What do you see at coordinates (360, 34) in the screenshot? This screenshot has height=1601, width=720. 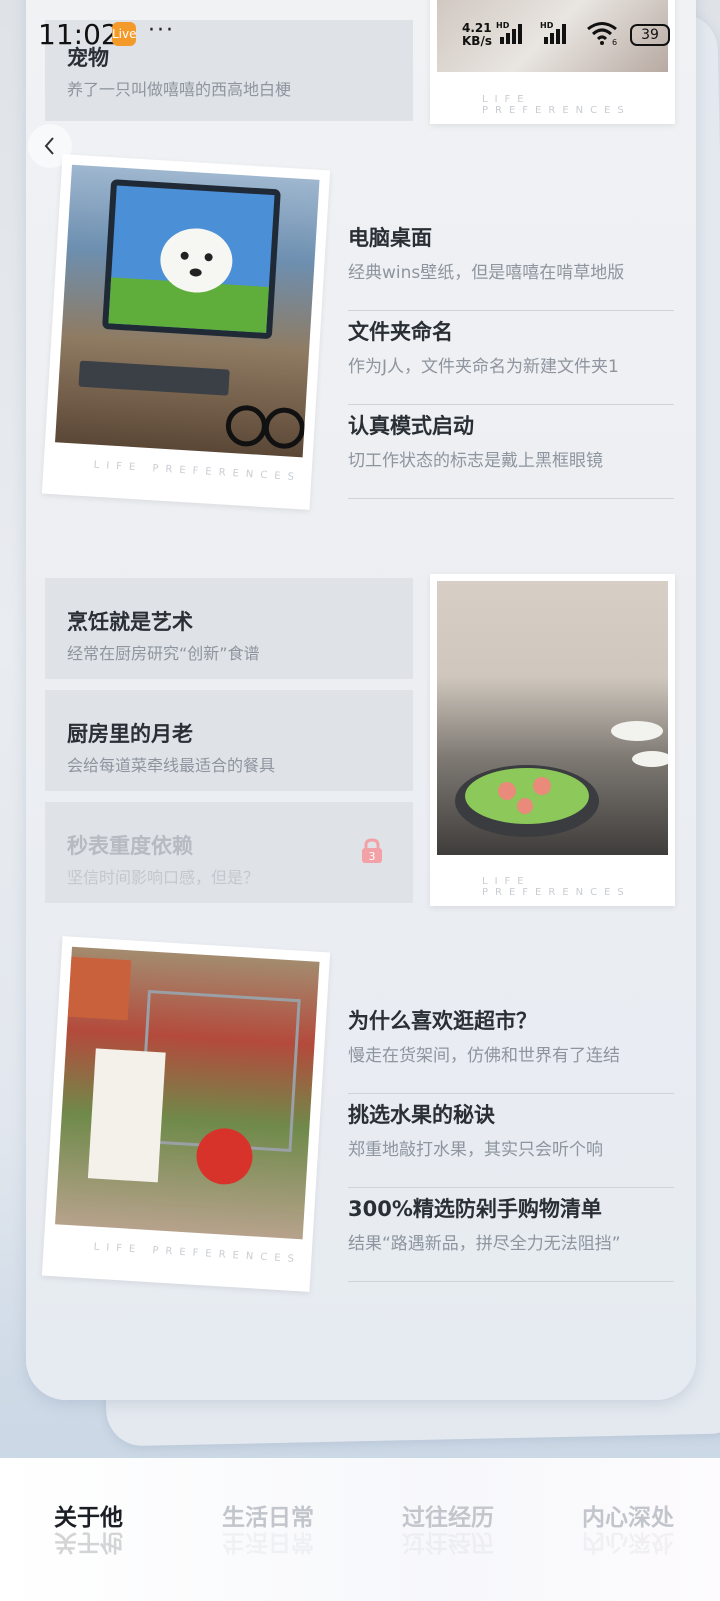 I see `status-bar: 11:02 Live ··· 4.21 KB/s HD HD 6 39` at bounding box center [360, 34].